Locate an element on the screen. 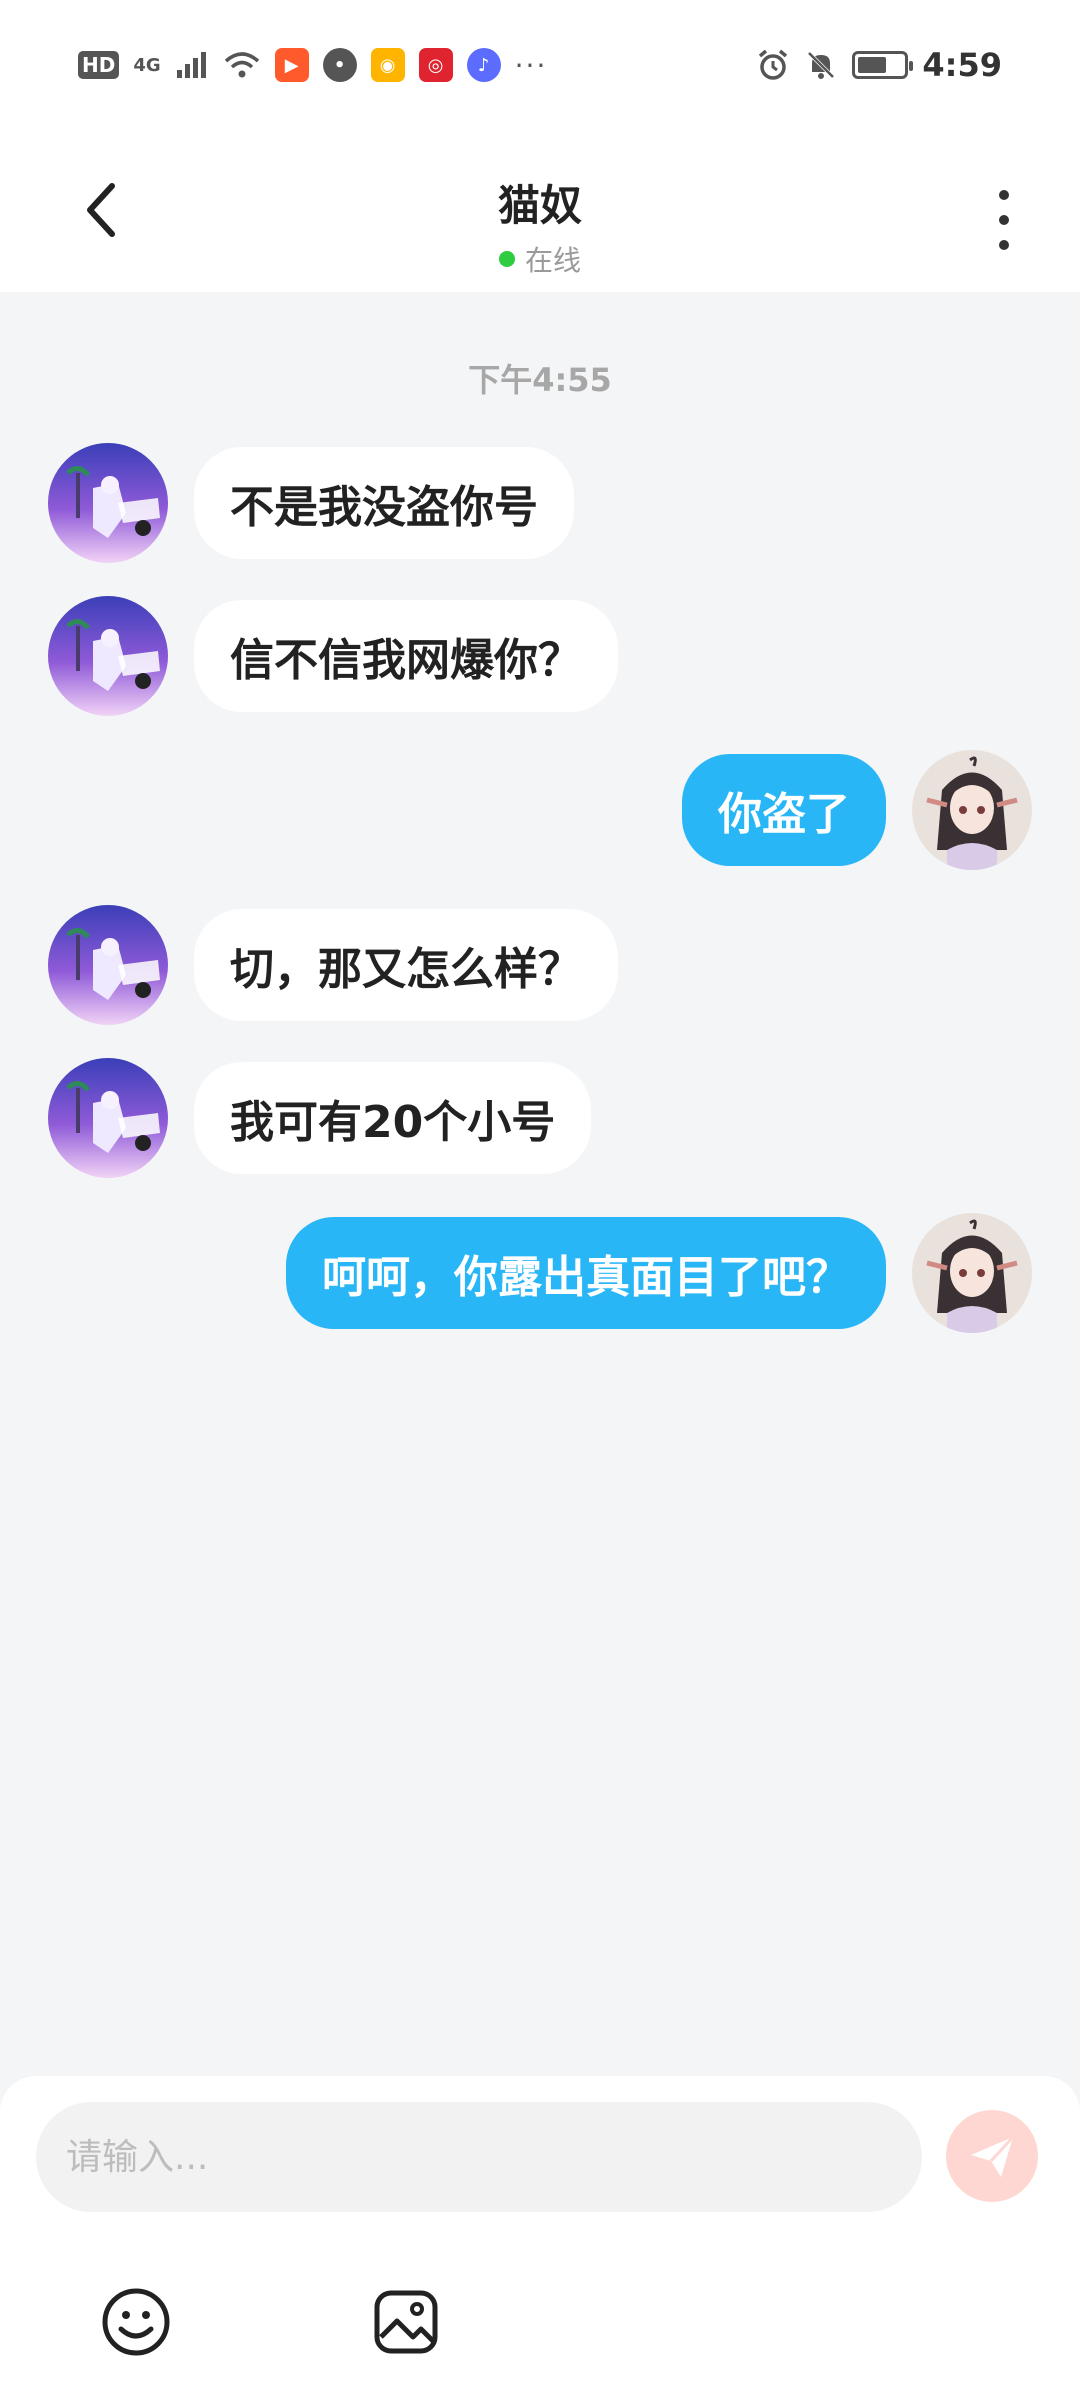 This screenshot has width=1080, height=2388. weibo-icon: ◉ is located at coordinates (387, 65).